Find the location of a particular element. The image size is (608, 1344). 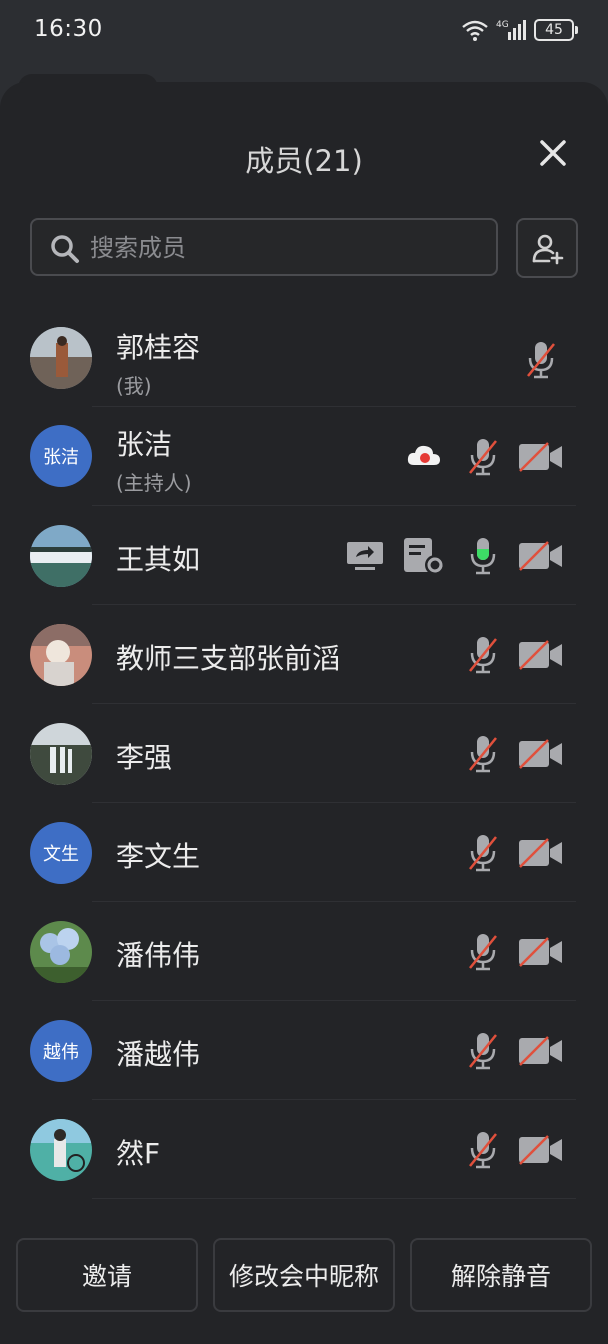

member-name: 李强 is located at coordinates (144, 757).